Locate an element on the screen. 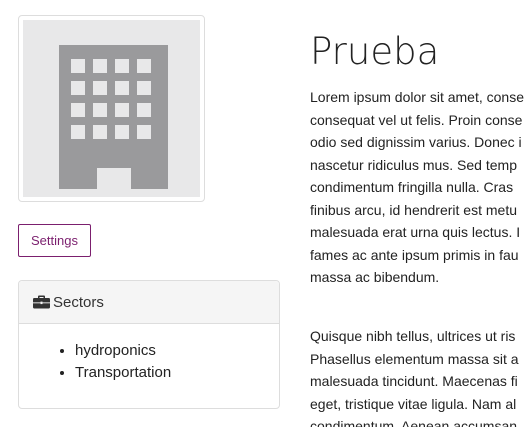 The height and width of the screenshot is (427, 532). text-line: nascetur ridiculus mus. Sed temp is located at coordinates (413, 164).